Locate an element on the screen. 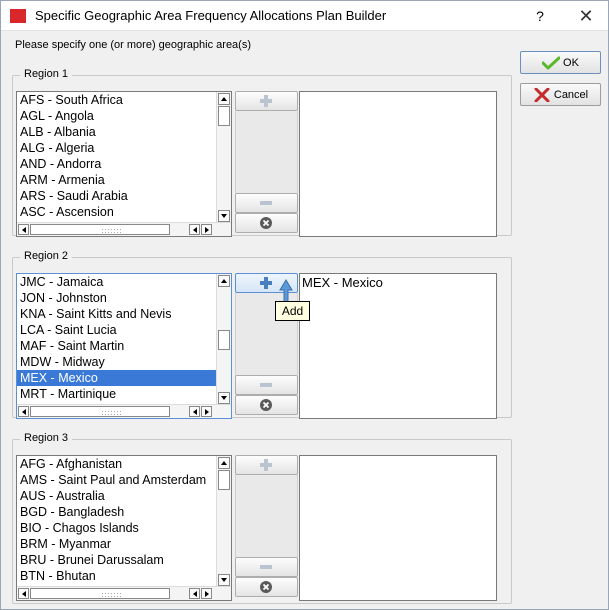 This screenshot has height=610, width=609. region-2-remove-button is located at coordinates (266, 385).